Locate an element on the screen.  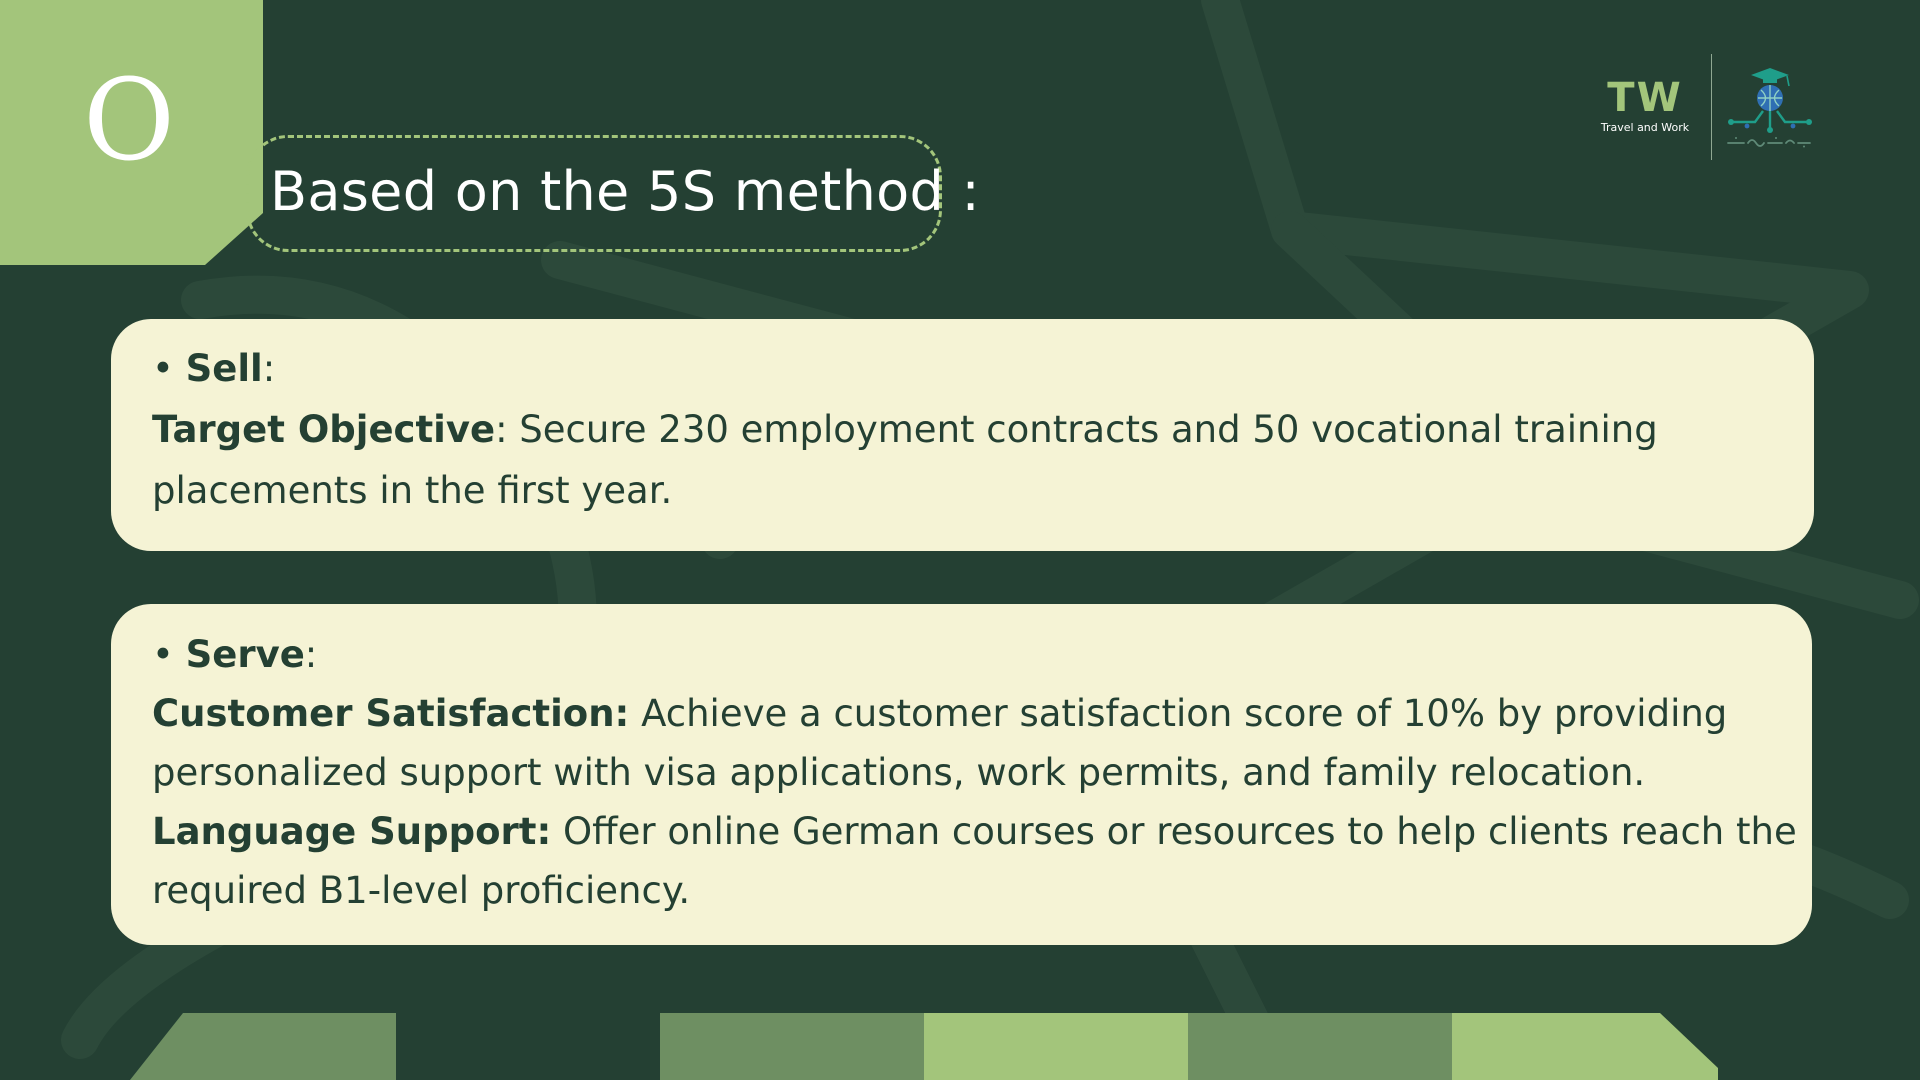
section-letter: O is located at coordinates (129, 121).